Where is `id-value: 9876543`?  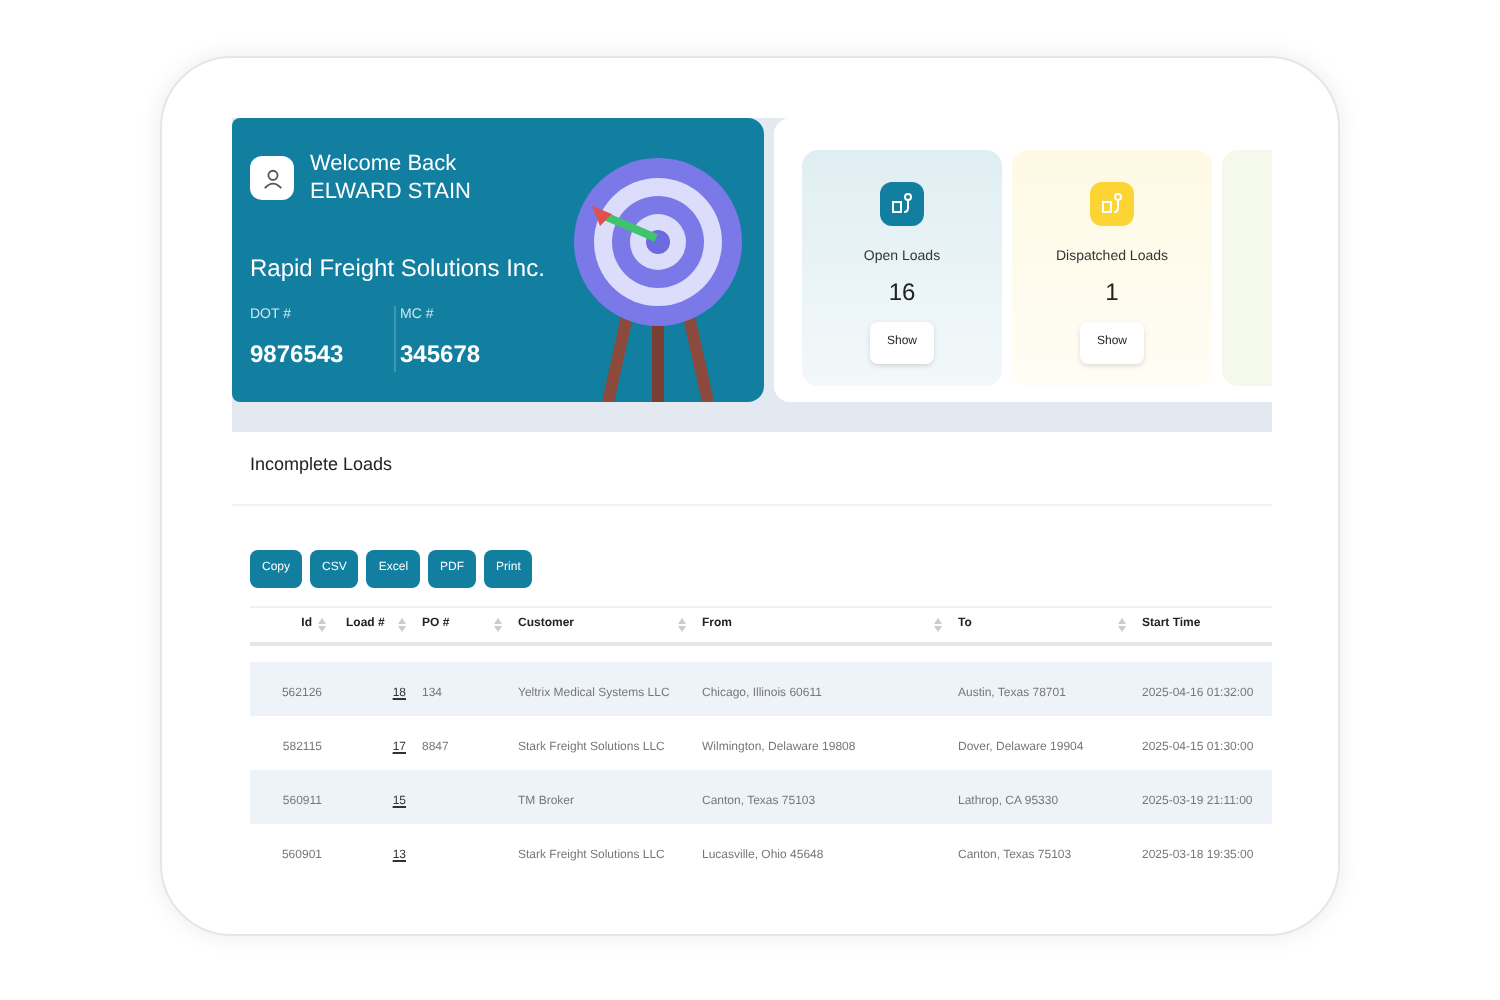 id-value: 9876543 is located at coordinates (298, 354).